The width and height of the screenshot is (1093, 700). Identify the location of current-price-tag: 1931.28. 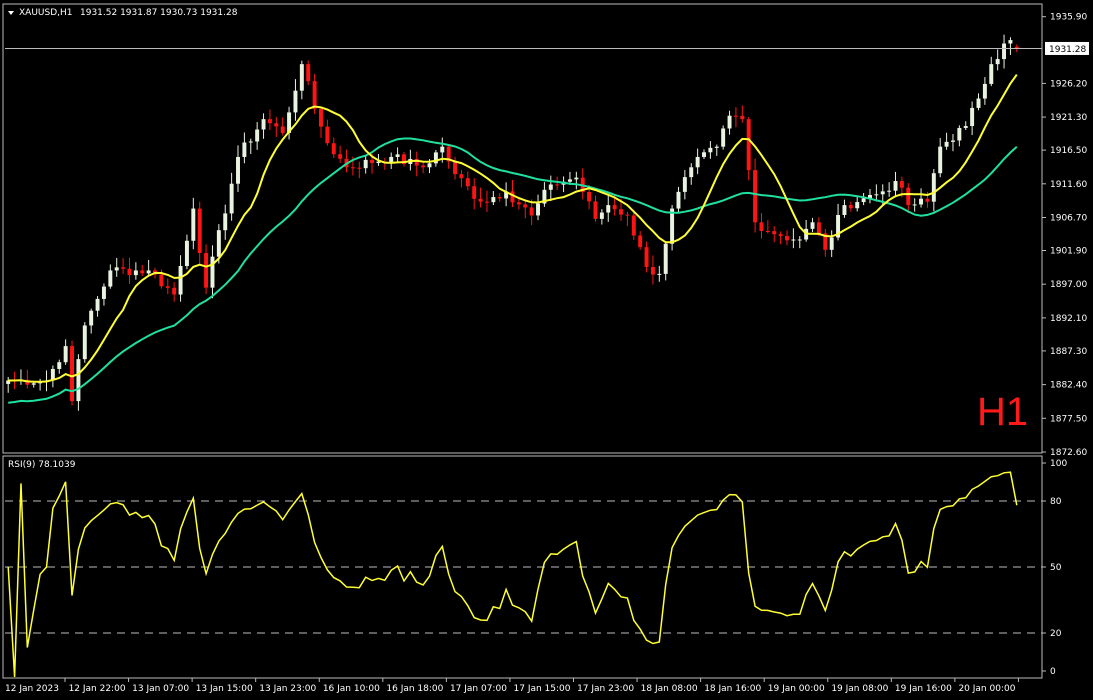
(1067, 48).